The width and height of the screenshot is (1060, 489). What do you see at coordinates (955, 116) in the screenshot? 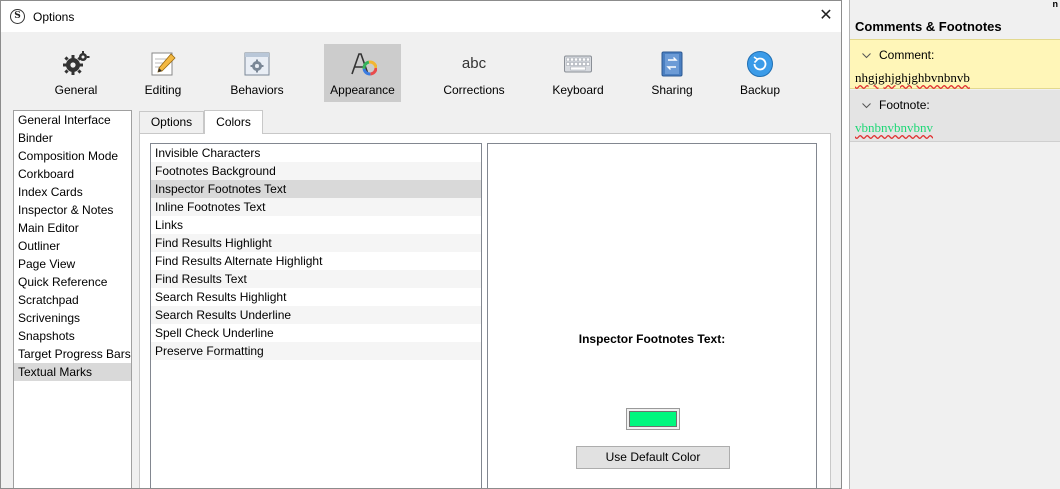
I see `footnote-card: Footnote: vbnbnvbnvbnv` at bounding box center [955, 116].